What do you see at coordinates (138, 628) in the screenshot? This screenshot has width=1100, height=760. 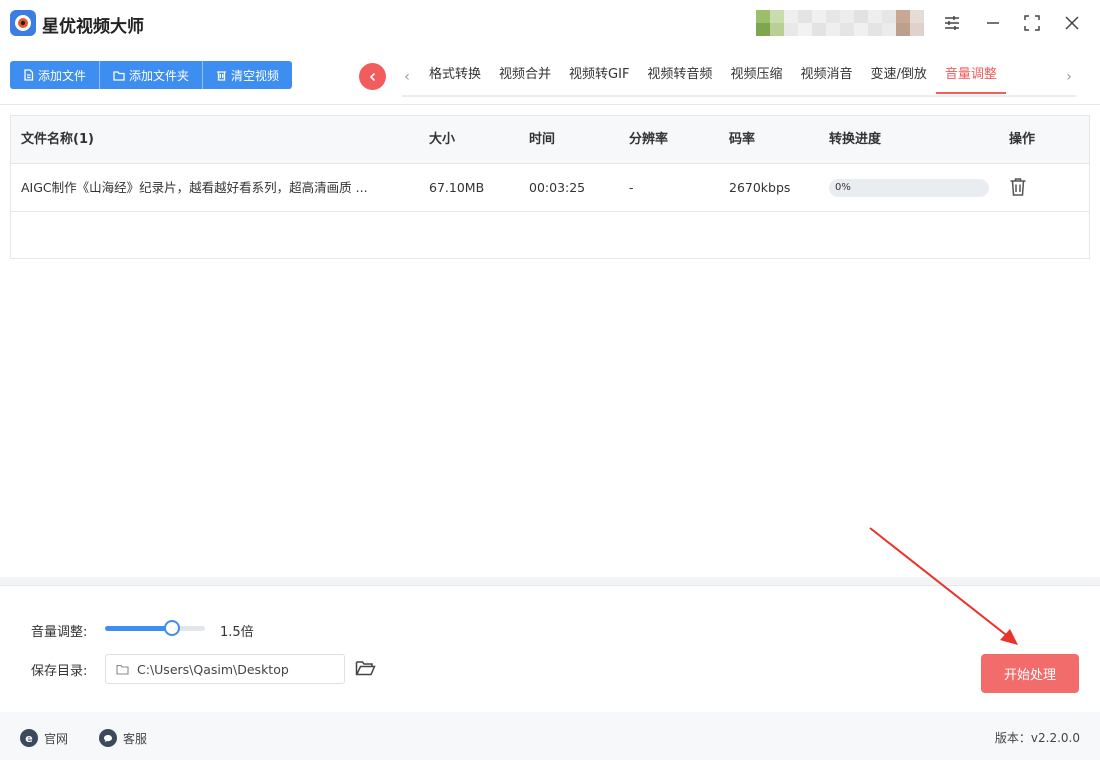 I see `volume-slider-fill` at bounding box center [138, 628].